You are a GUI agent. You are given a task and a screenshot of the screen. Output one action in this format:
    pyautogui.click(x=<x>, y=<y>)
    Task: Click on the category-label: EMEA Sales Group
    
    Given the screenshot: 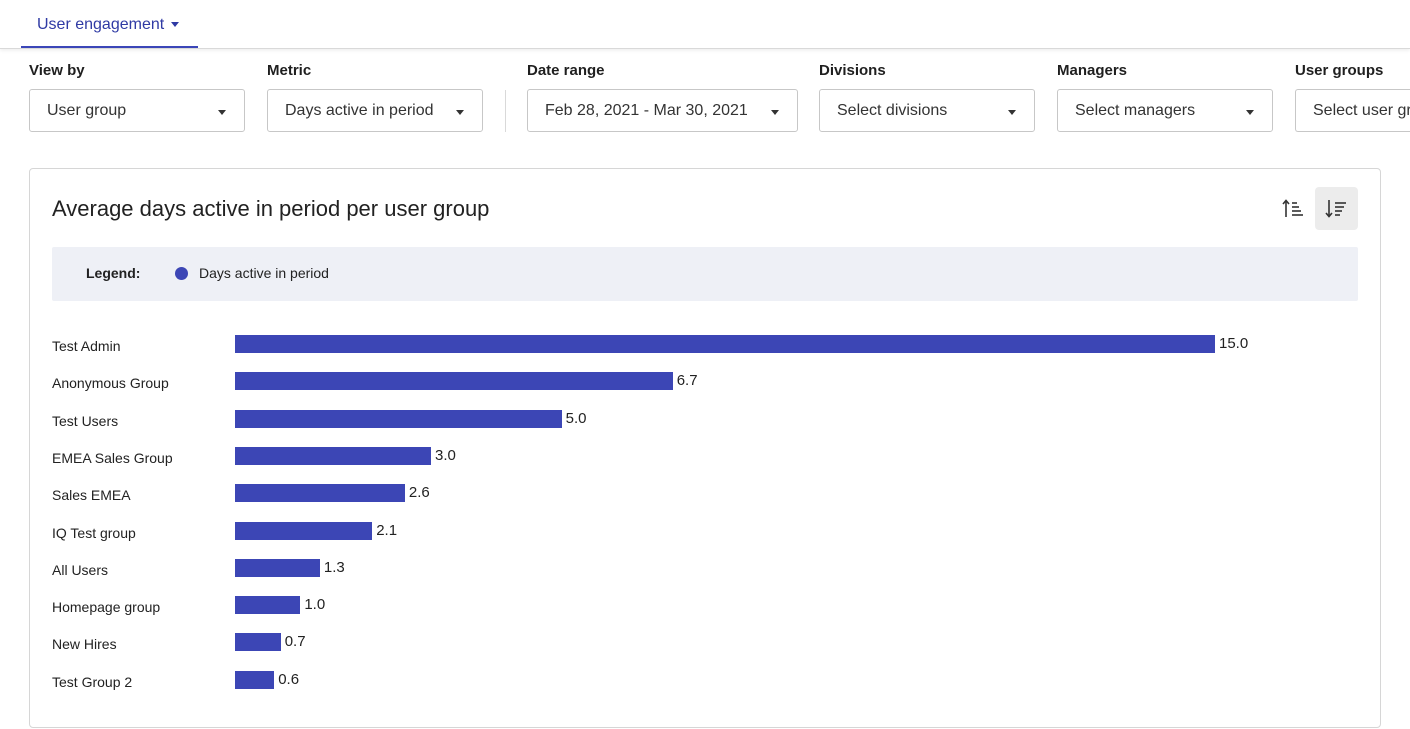 What is the action you would take?
    pyautogui.click(x=112, y=457)
    